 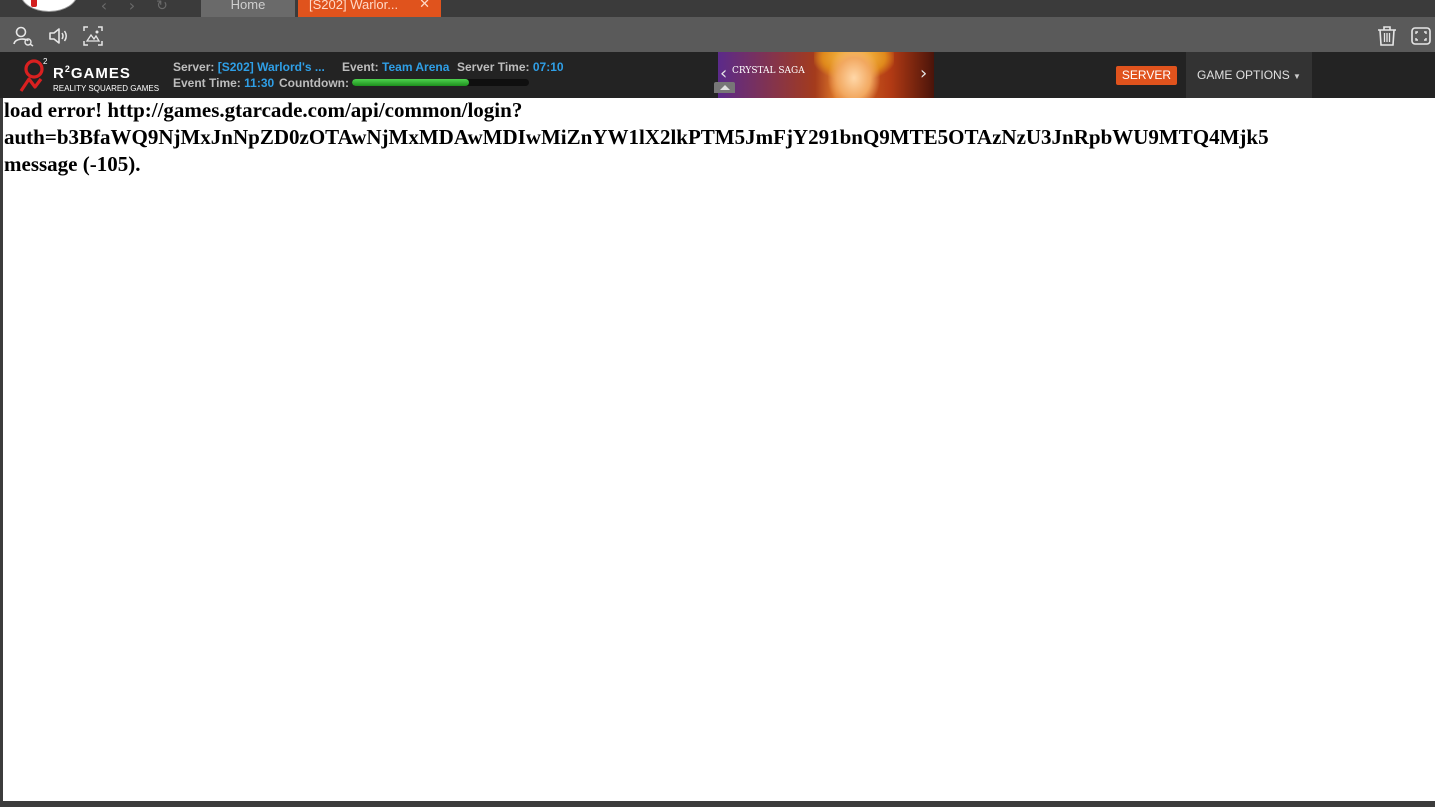 What do you see at coordinates (45, 61) in the screenshot?
I see `svg-text: 2` at bounding box center [45, 61].